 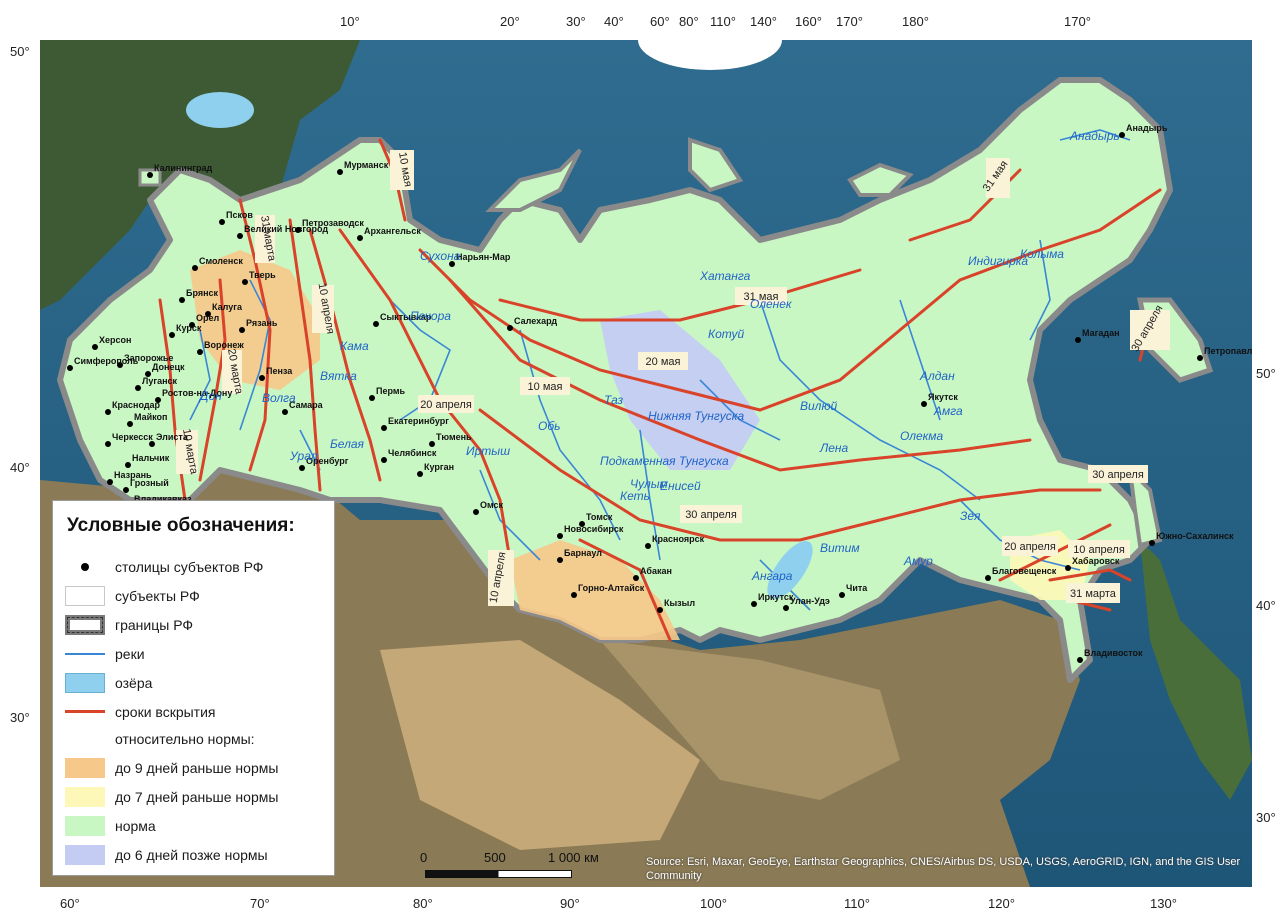 I want to click on graticule-bottom-7: 120°, so click(x=1001, y=903).